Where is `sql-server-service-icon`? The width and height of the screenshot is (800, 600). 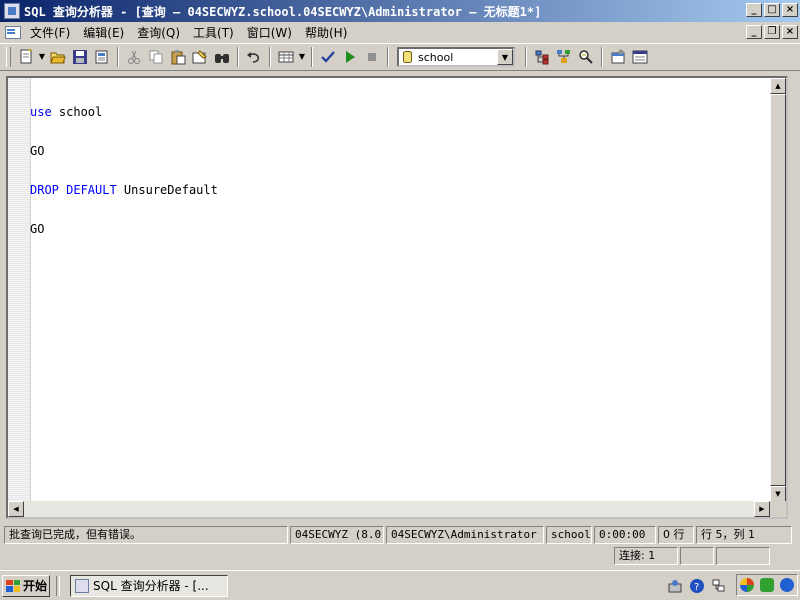 sql-server-service-icon is located at coordinates (675, 586).